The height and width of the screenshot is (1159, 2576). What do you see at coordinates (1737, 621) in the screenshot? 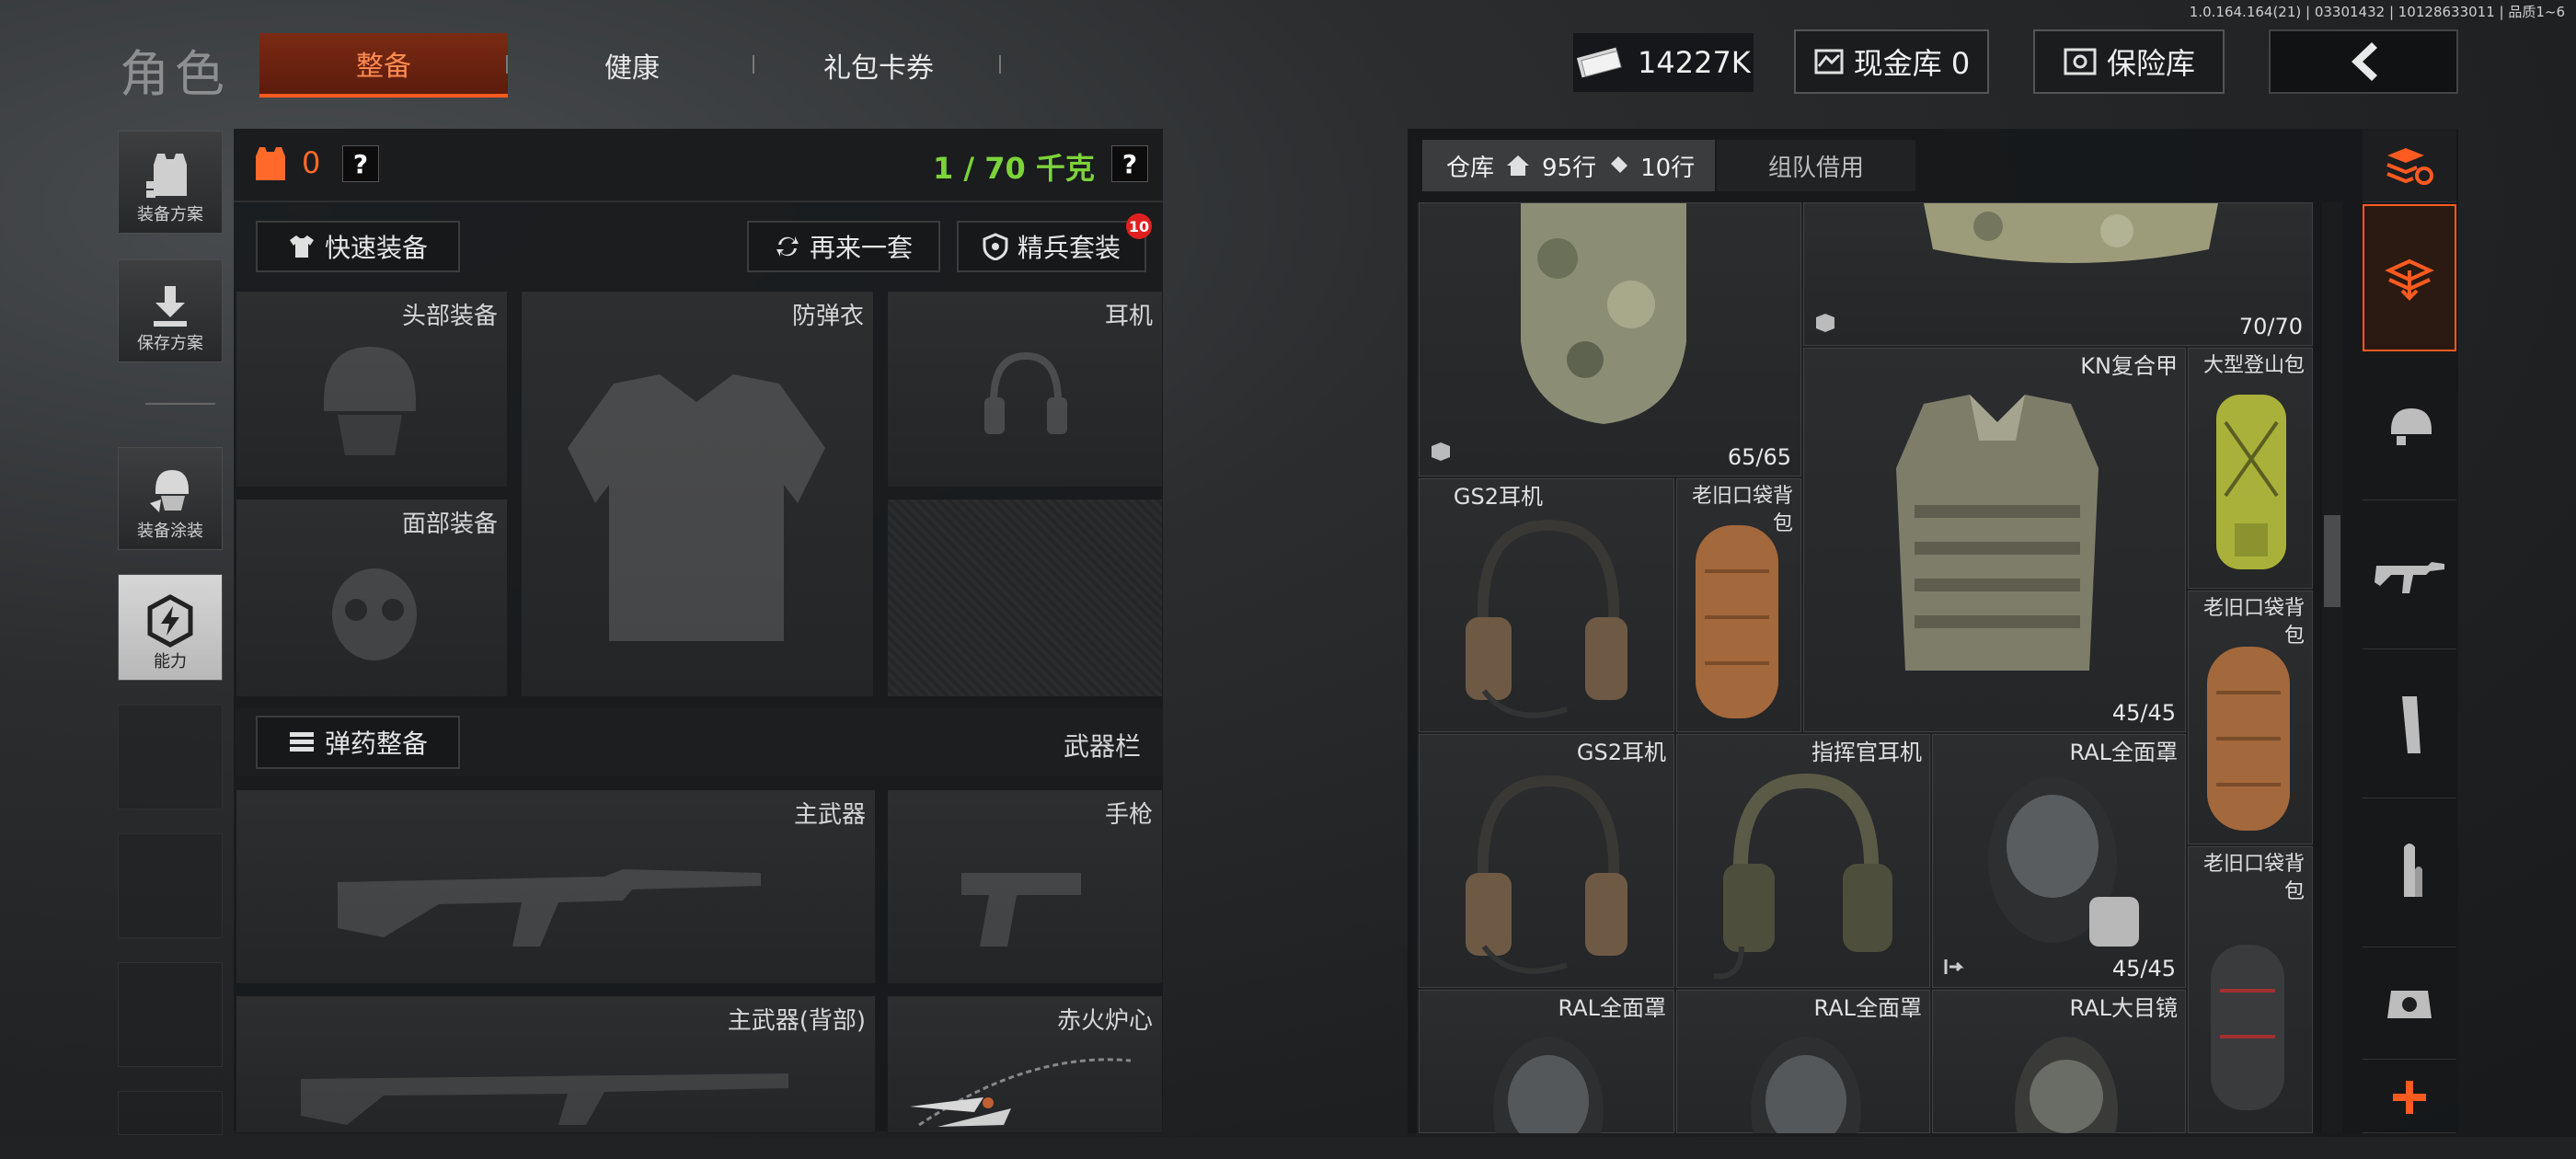
I see `pocket-backpack-icon` at bounding box center [1737, 621].